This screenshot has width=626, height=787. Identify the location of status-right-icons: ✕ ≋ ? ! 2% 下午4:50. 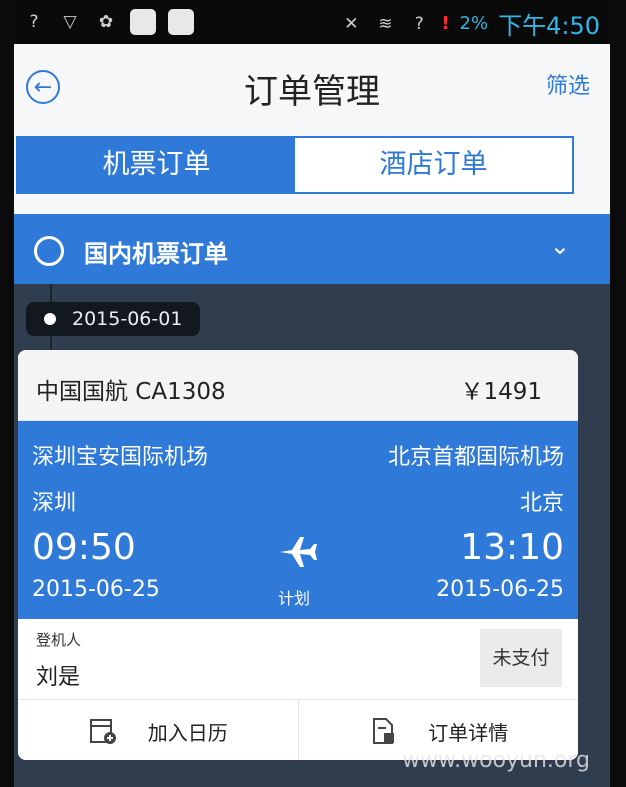
(469, 23).